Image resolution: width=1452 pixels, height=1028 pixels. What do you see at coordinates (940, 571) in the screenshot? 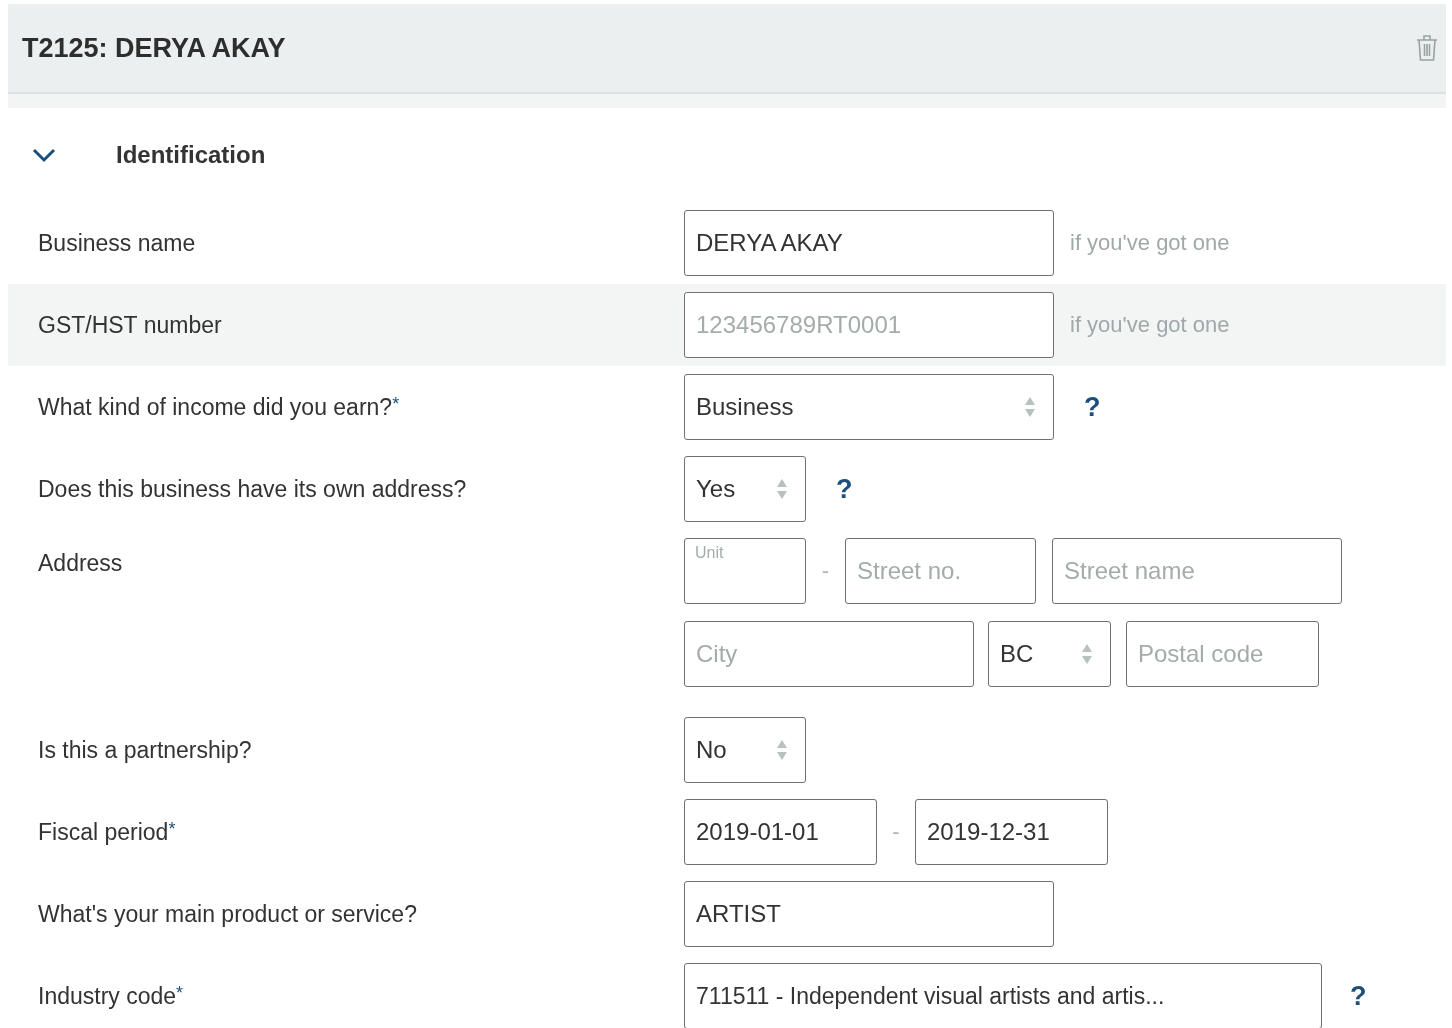
I see `street-number-field: Street no.` at bounding box center [940, 571].